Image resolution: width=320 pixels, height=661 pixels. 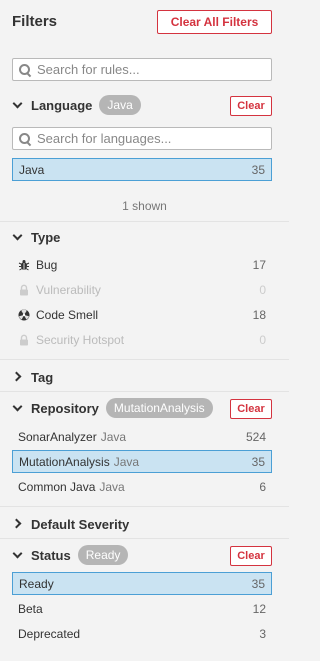 What do you see at coordinates (262, 633) in the screenshot?
I see `status-item-count: 3` at bounding box center [262, 633].